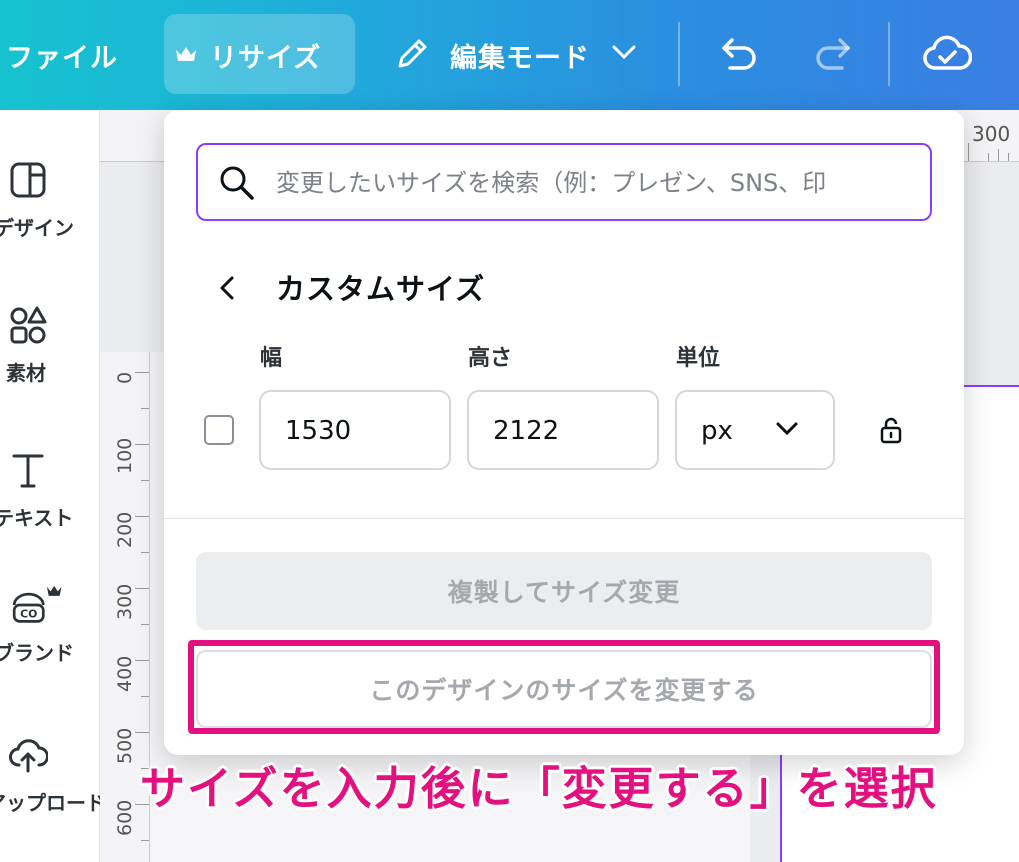 This screenshot has height=862, width=1019. Describe the element at coordinates (28, 756) in the screenshot. I see `cloud-upload-icon` at that location.